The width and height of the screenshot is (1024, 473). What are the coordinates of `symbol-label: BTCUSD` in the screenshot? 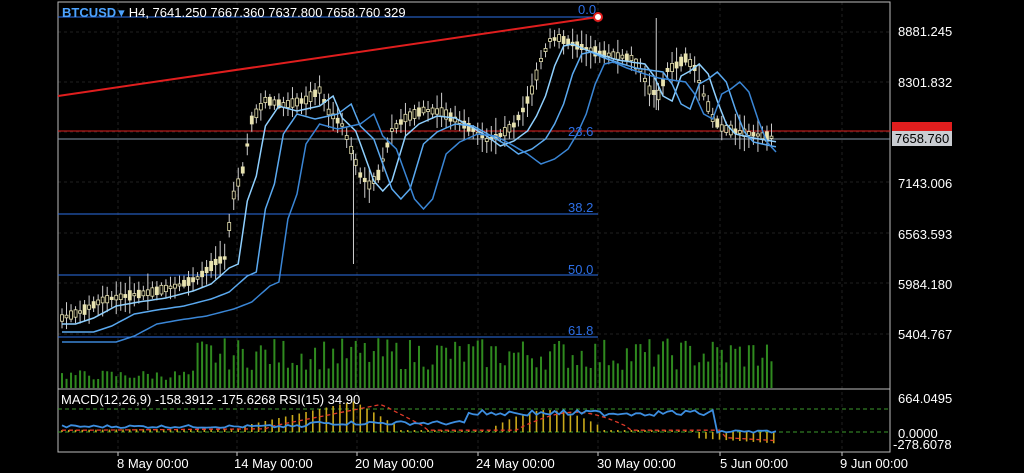 It's located at (89, 12).